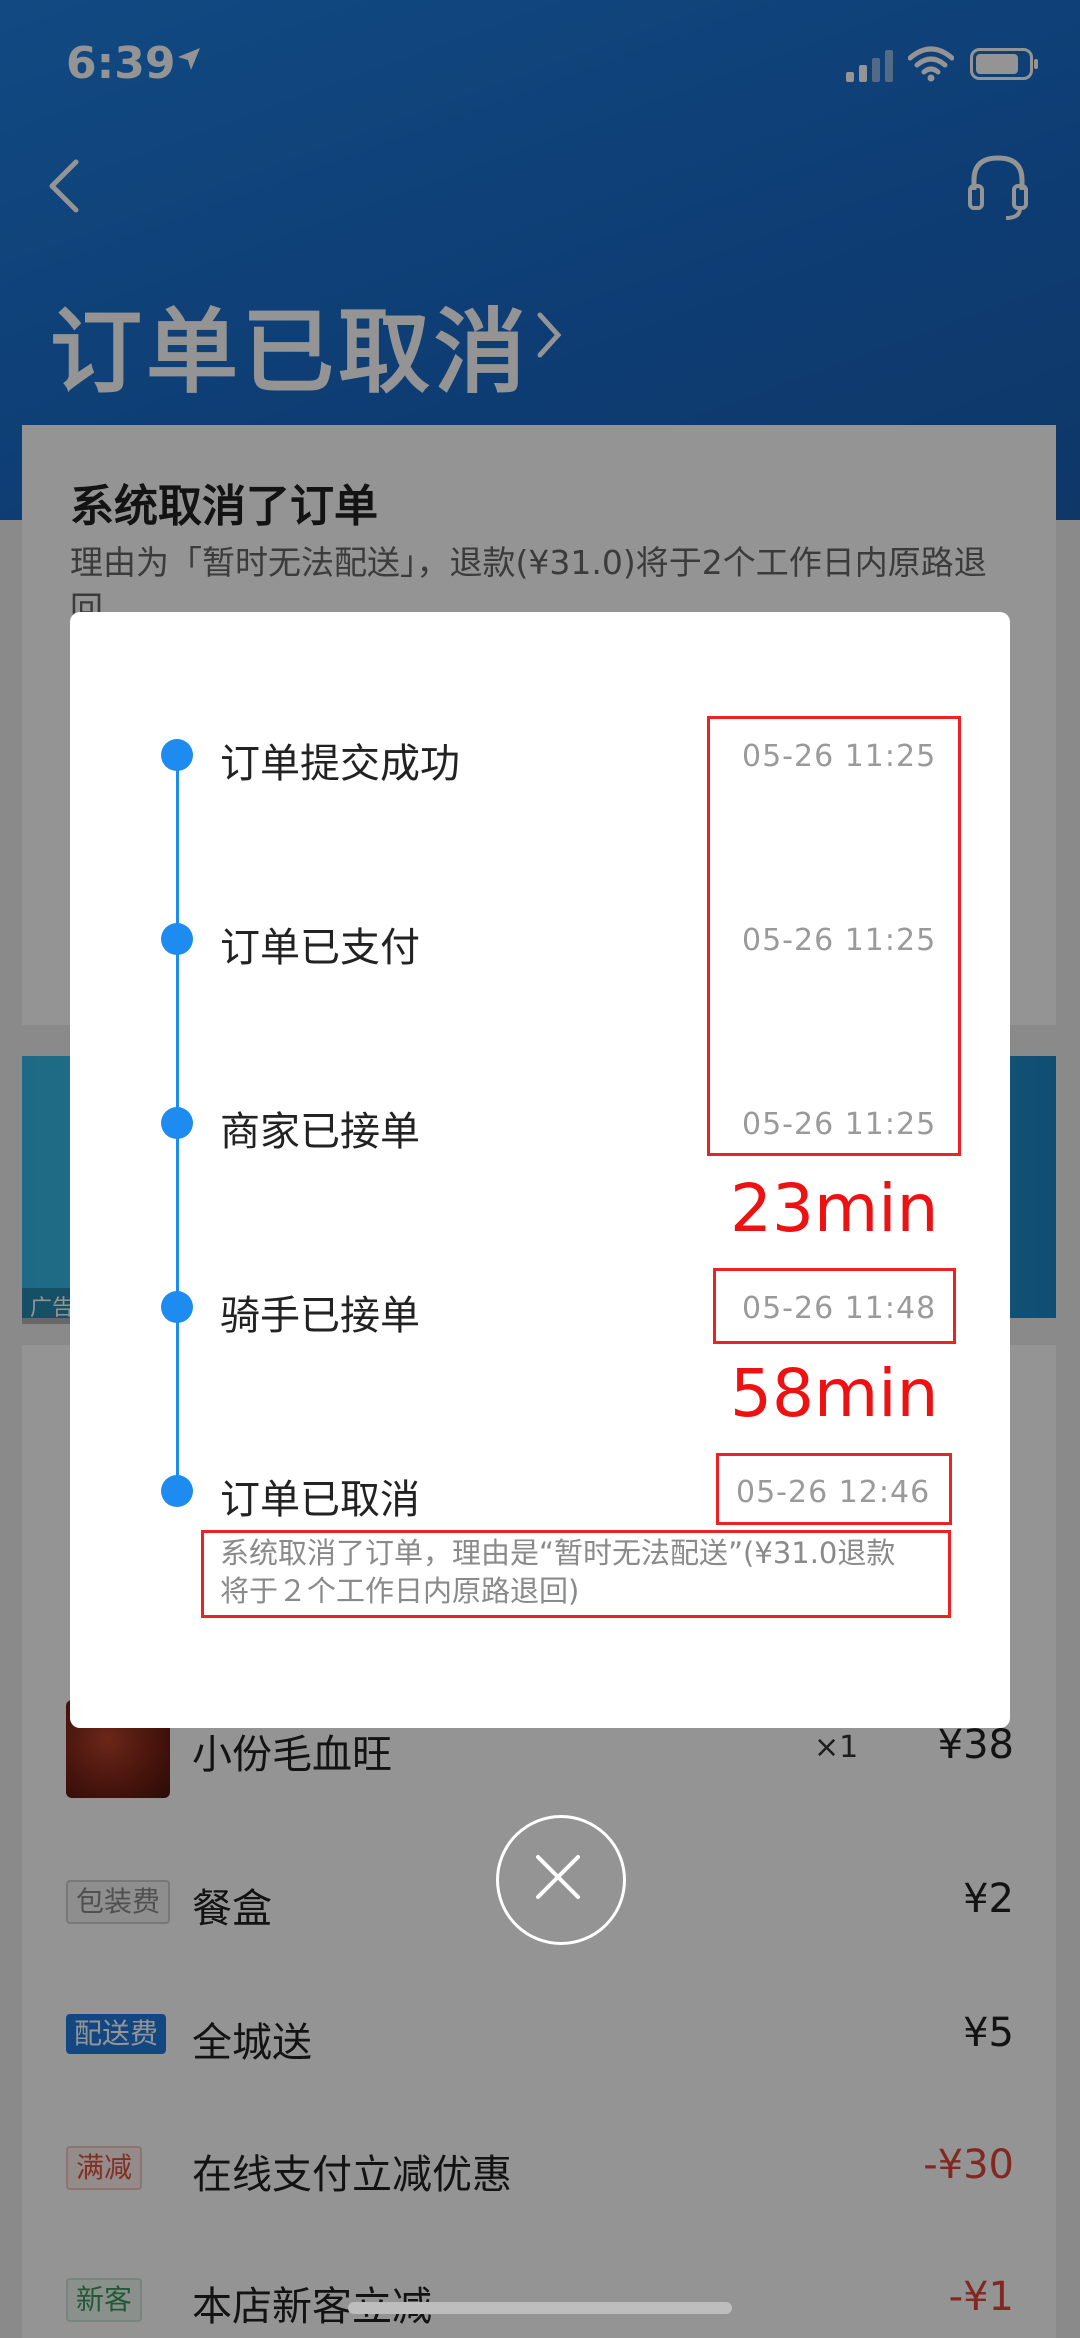  What do you see at coordinates (834, 1393) in the screenshot?
I see `annotation-gap: 58min` at bounding box center [834, 1393].